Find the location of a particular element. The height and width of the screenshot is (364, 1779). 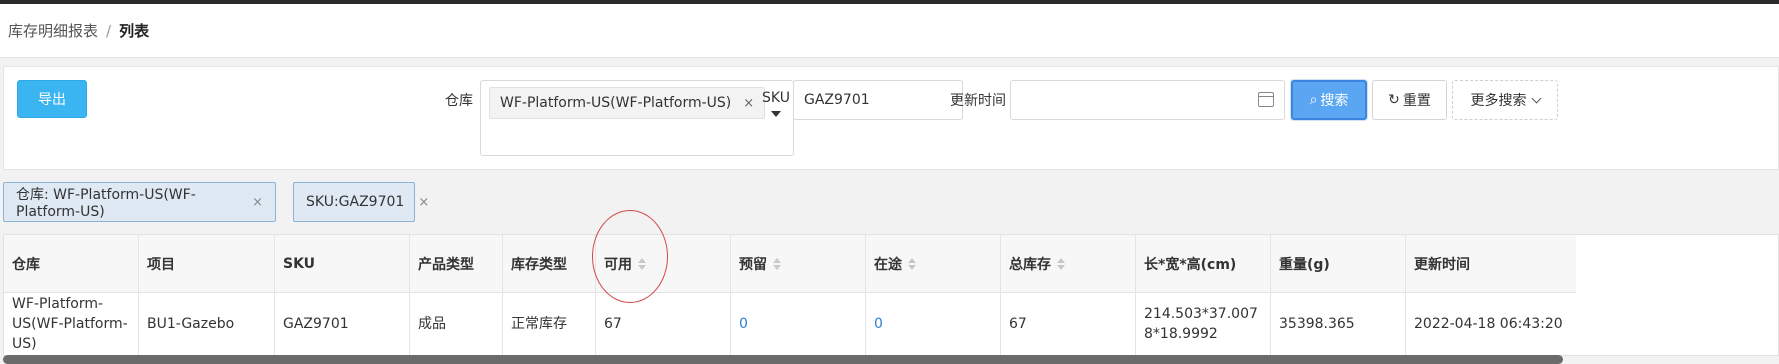

cell-in-transit-link: 0 is located at coordinates (933, 324).